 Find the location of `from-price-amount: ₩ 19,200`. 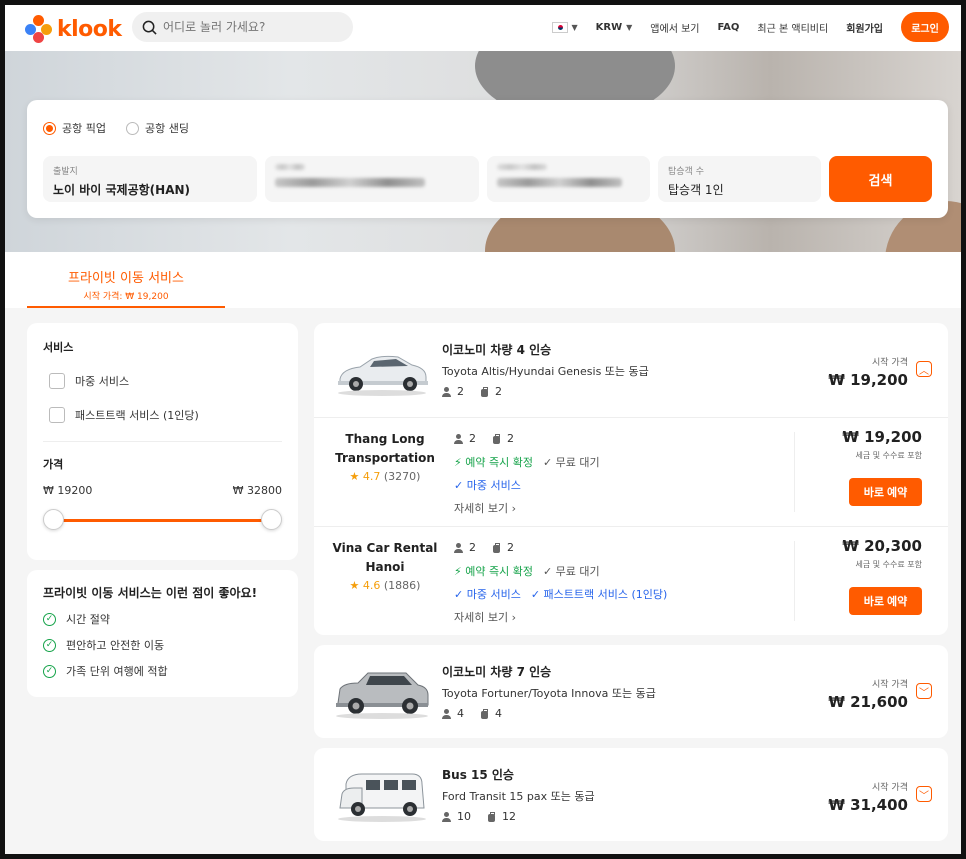

from-price-amount: ₩ 19,200 is located at coordinates (868, 380).